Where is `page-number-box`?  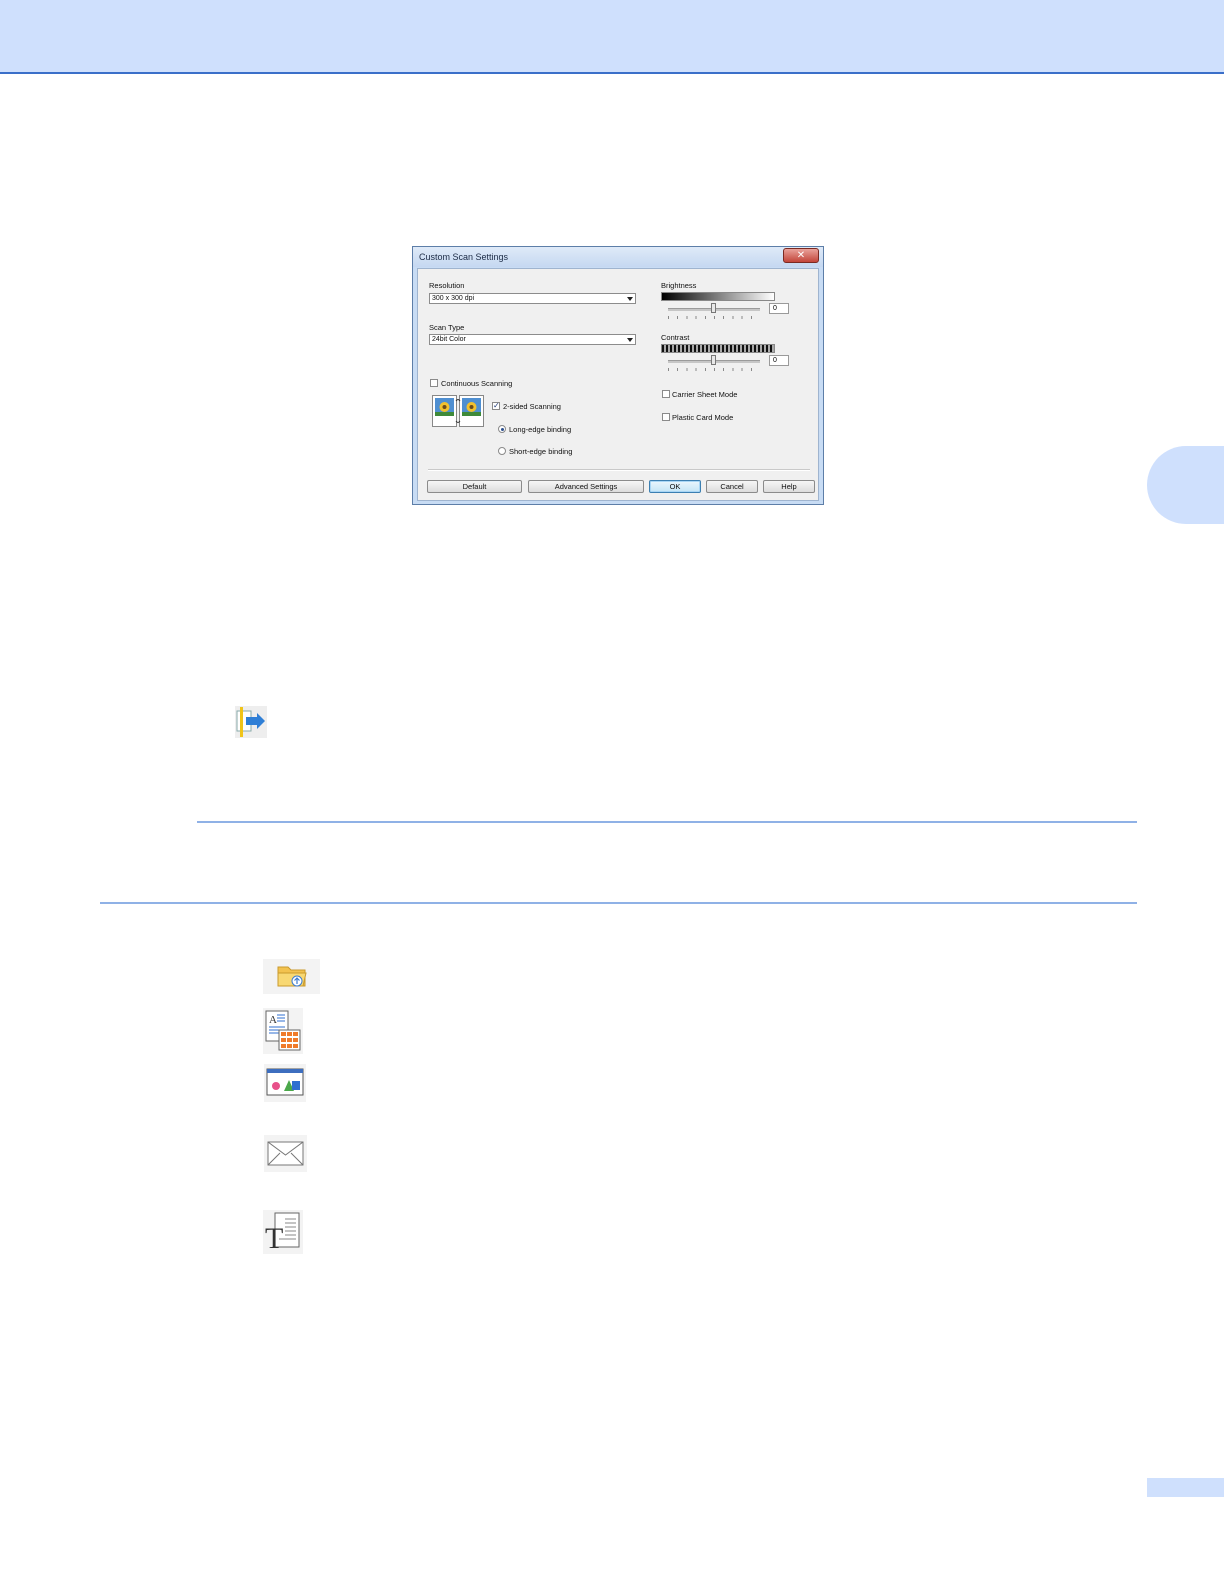
page-number-box is located at coordinates (1185, 1487).